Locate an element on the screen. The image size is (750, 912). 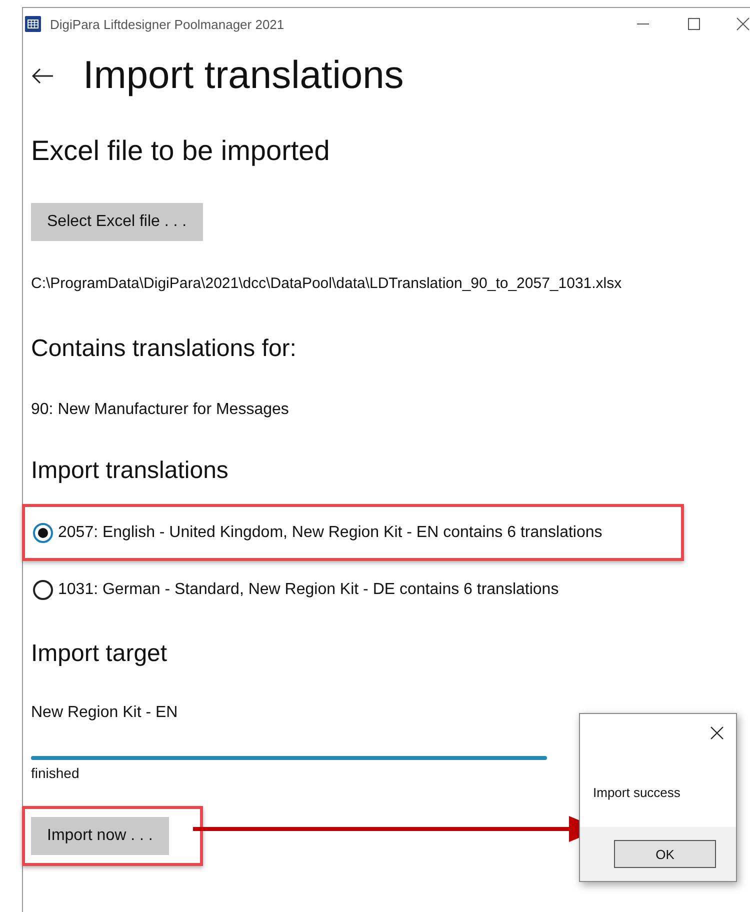
select-file-button: Select Excel file . . . is located at coordinates (117, 222).